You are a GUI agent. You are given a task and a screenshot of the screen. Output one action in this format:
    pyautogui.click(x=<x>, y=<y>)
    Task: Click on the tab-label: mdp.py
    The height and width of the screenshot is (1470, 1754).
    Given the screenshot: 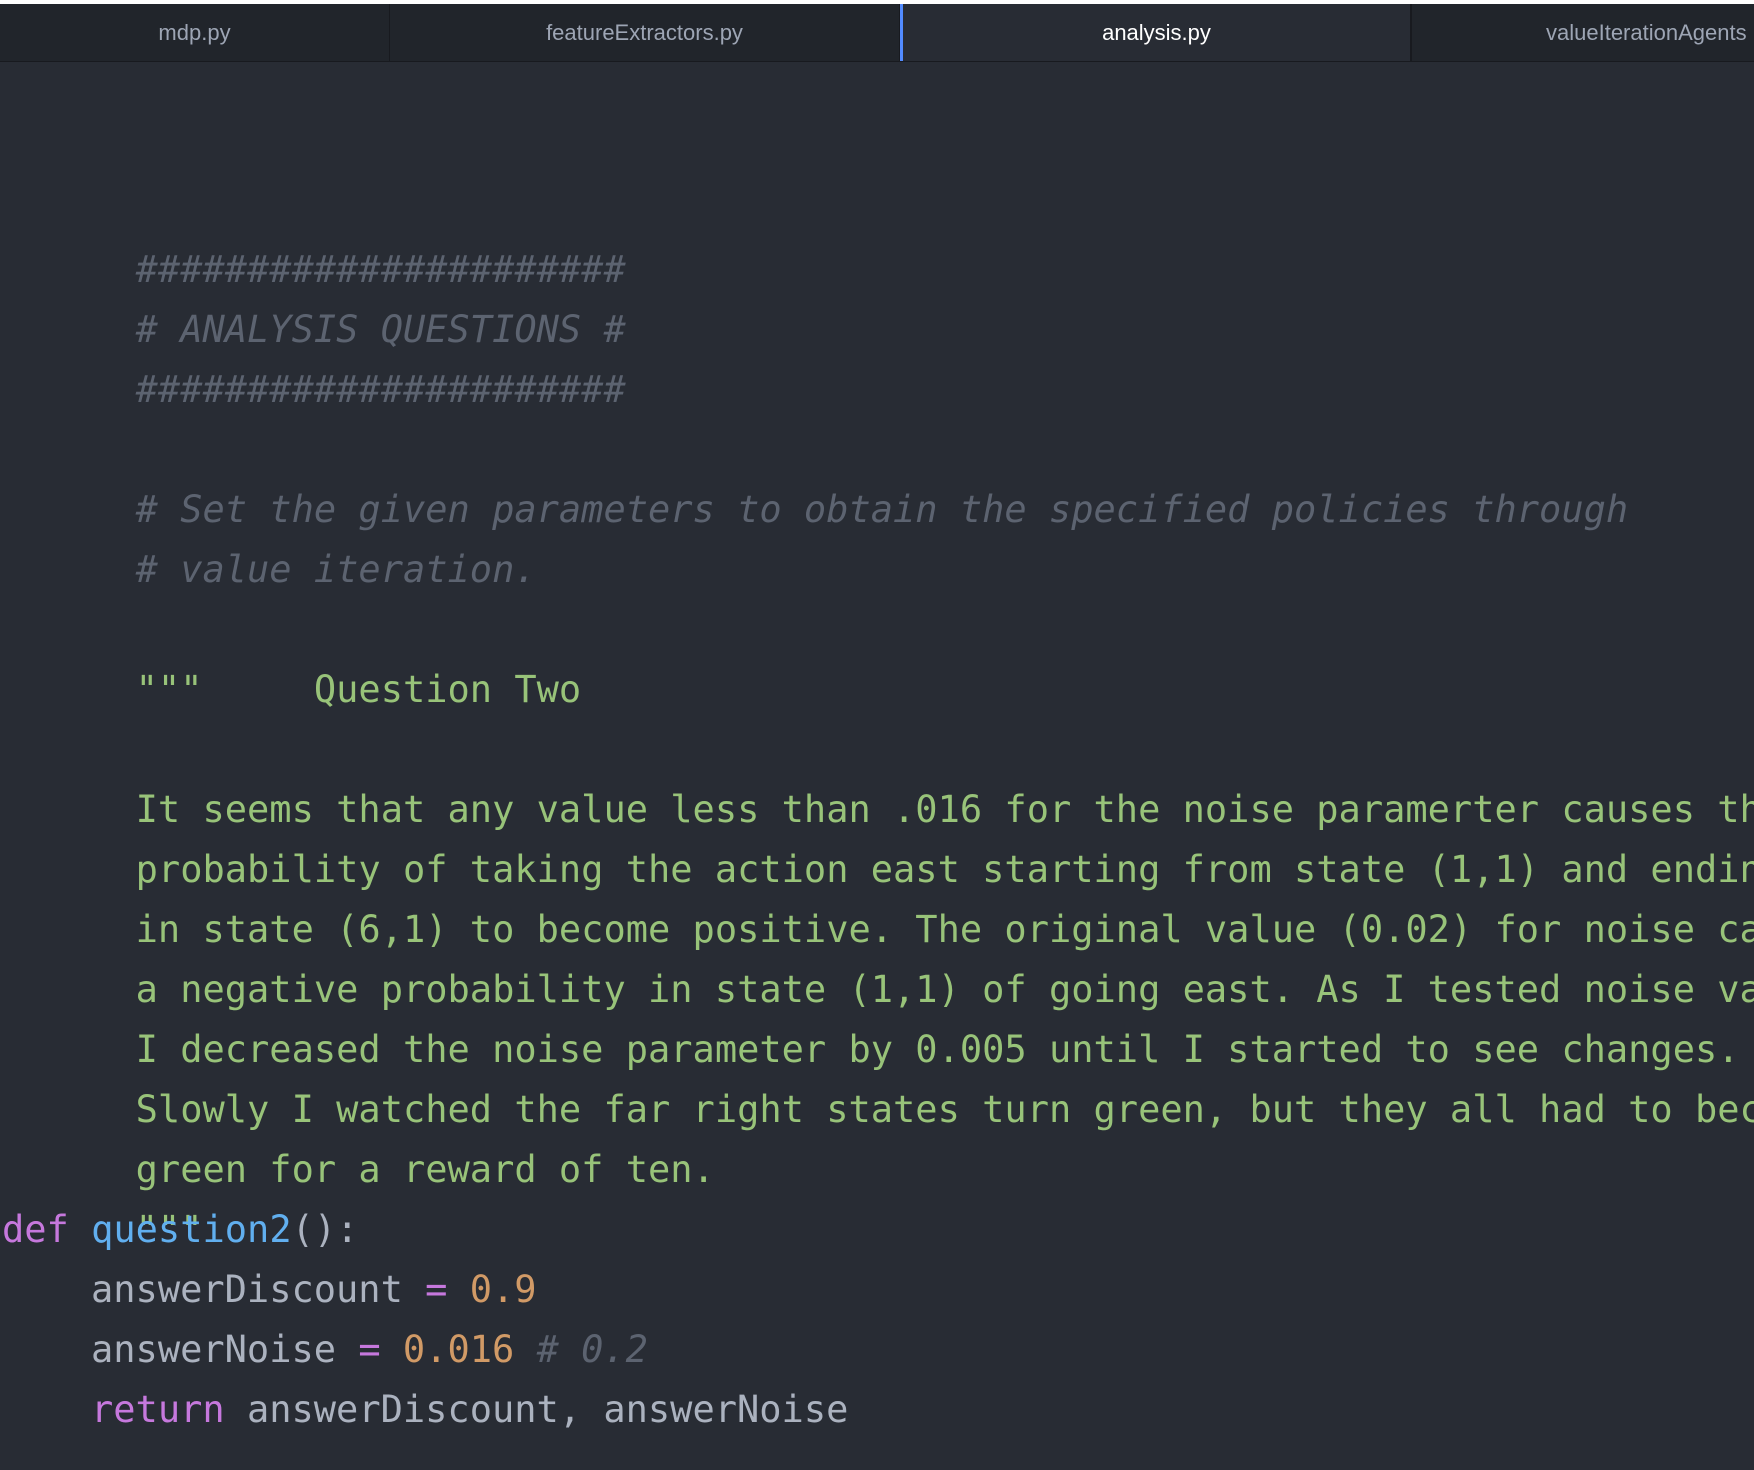 What is the action you would take?
    pyautogui.click(x=194, y=32)
    